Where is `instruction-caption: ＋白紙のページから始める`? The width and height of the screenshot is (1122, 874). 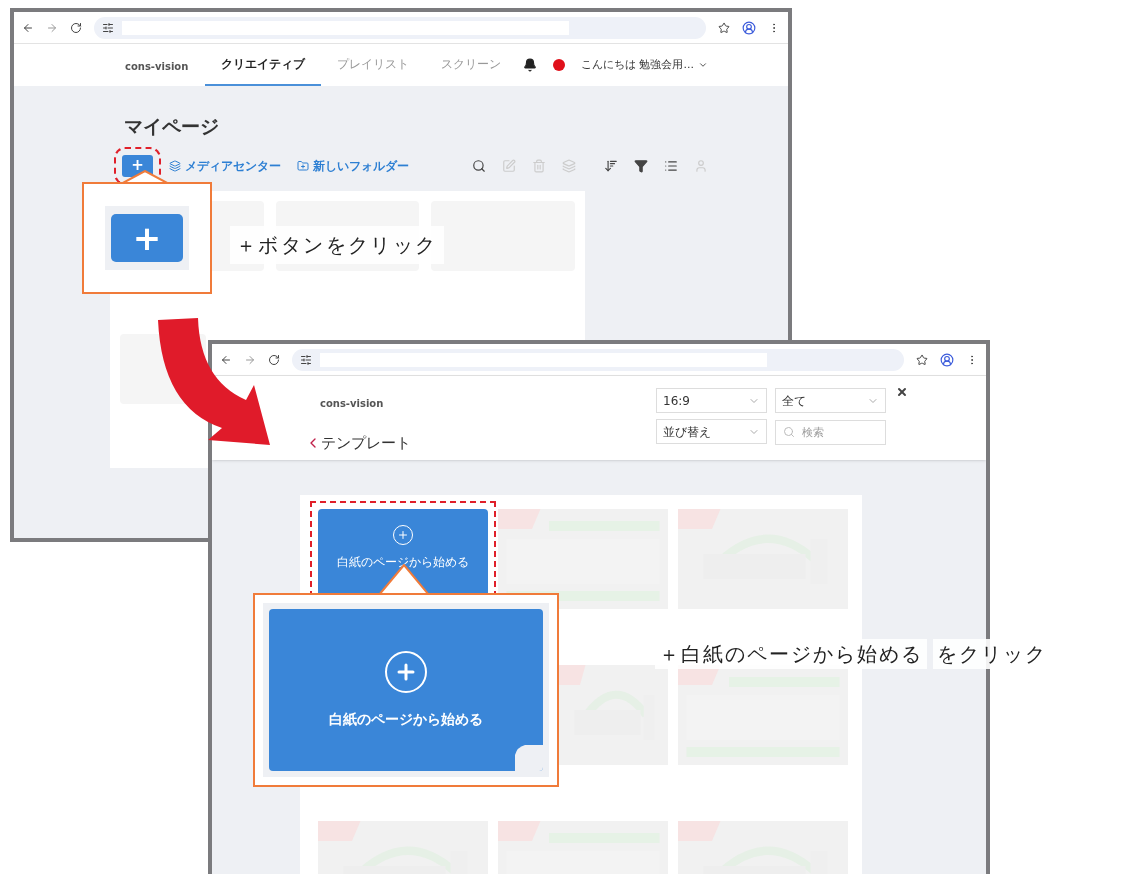 instruction-caption: ＋白紙のページから始める is located at coordinates (791, 654).